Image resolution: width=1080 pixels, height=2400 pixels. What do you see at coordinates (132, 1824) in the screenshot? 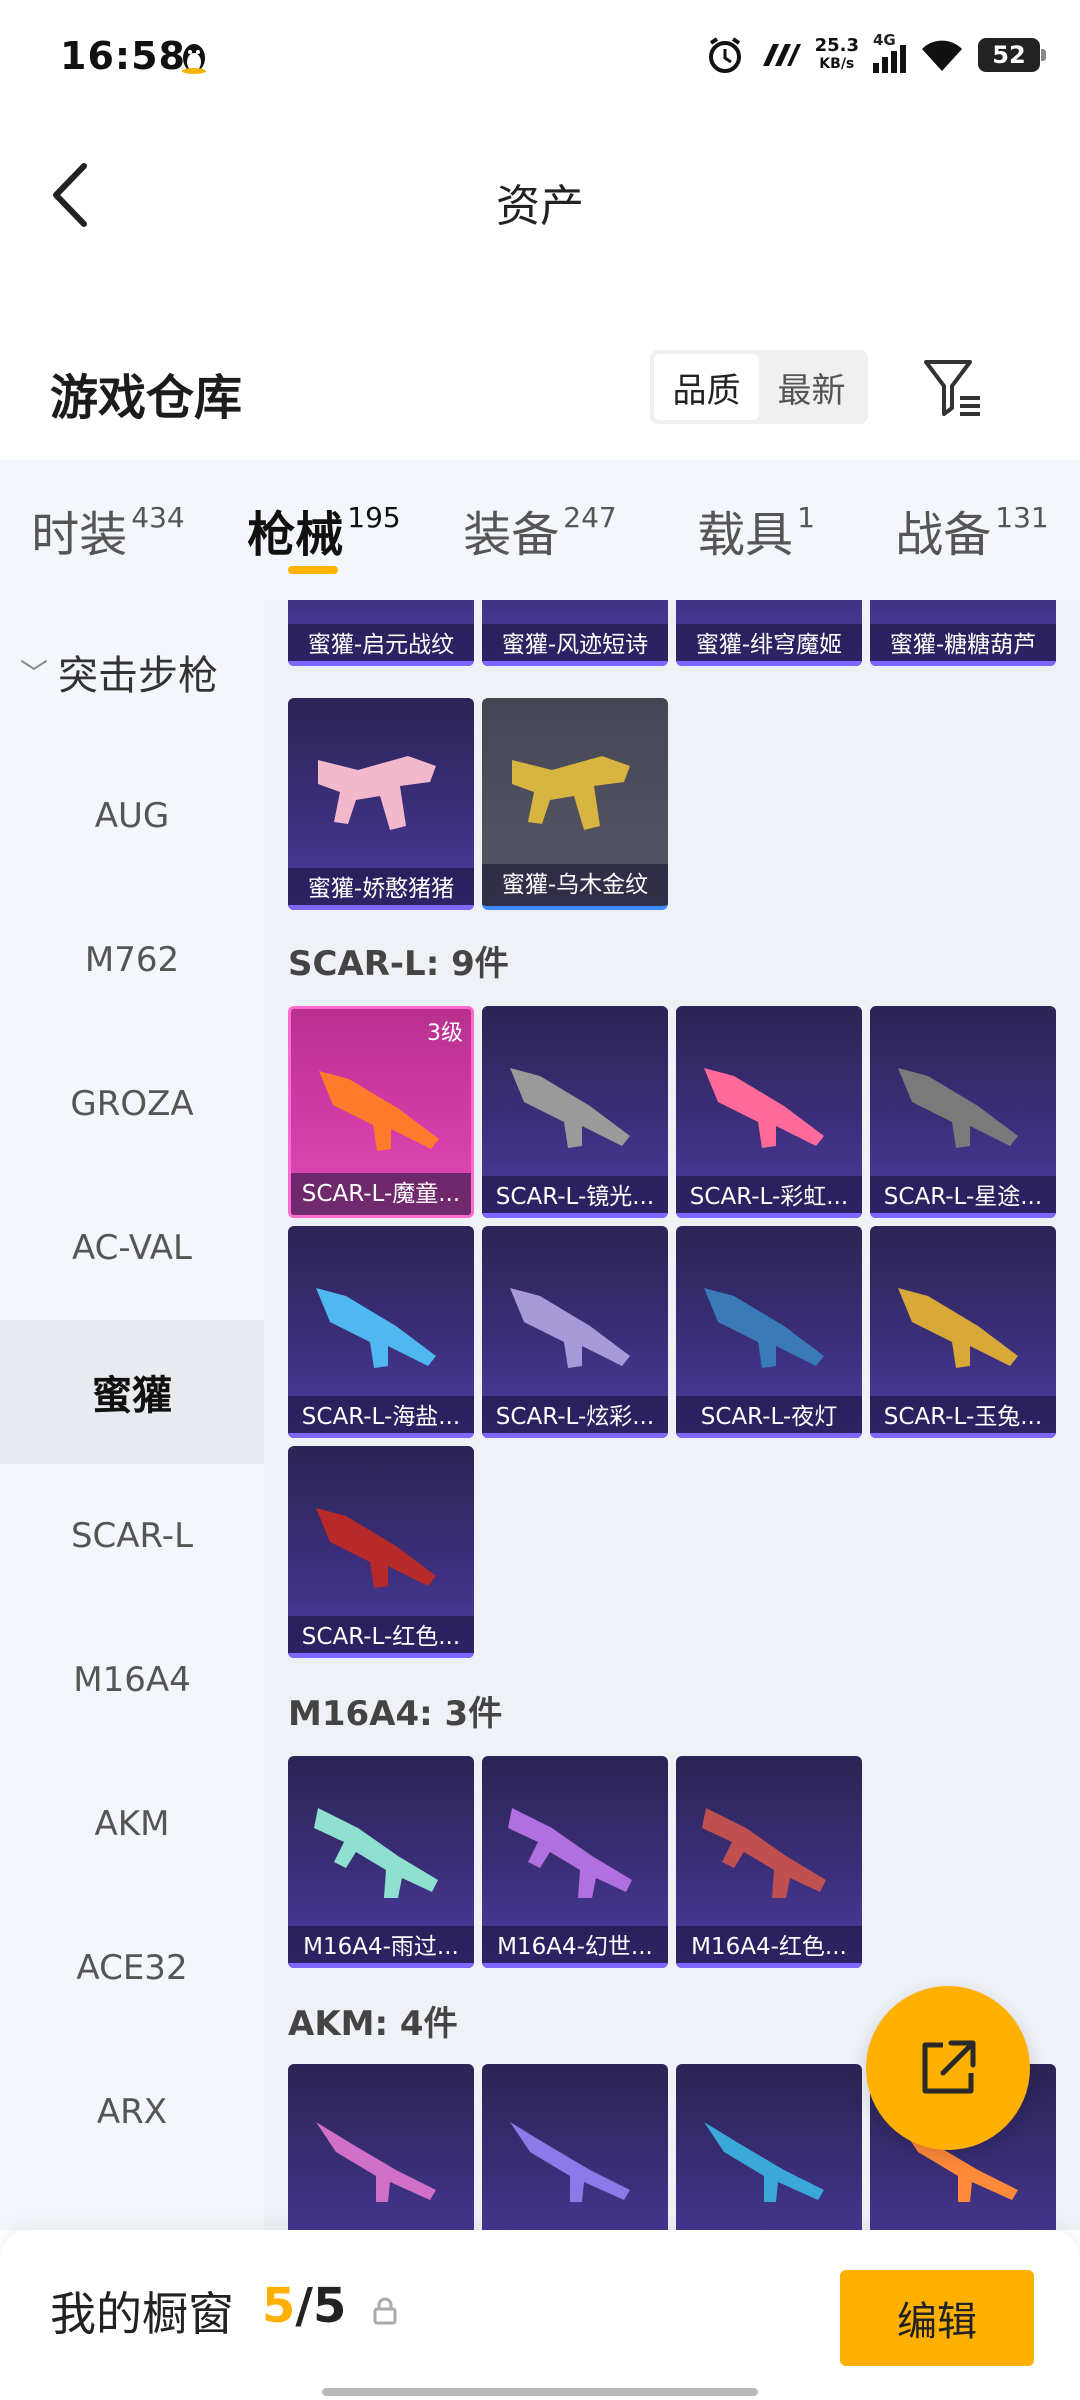
I see `sidebar-item-akm: AKM` at bounding box center [132, 1824].